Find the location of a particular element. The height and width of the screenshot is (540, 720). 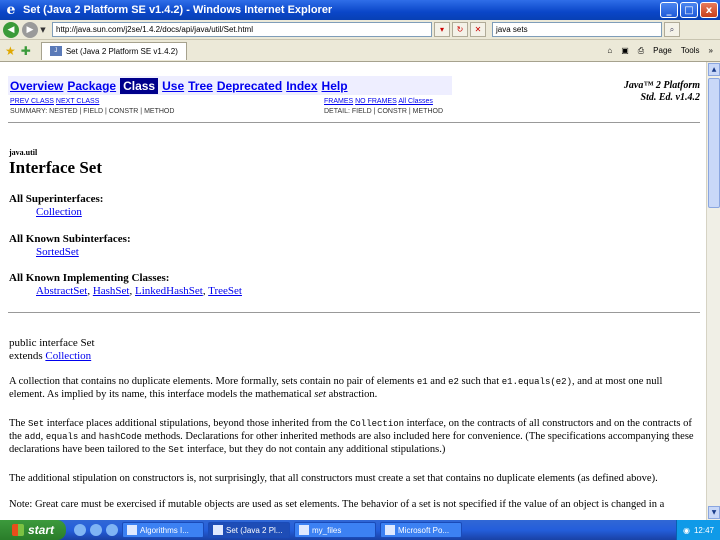

impl-link: AbstractSet is located at coordinates (61, 291).